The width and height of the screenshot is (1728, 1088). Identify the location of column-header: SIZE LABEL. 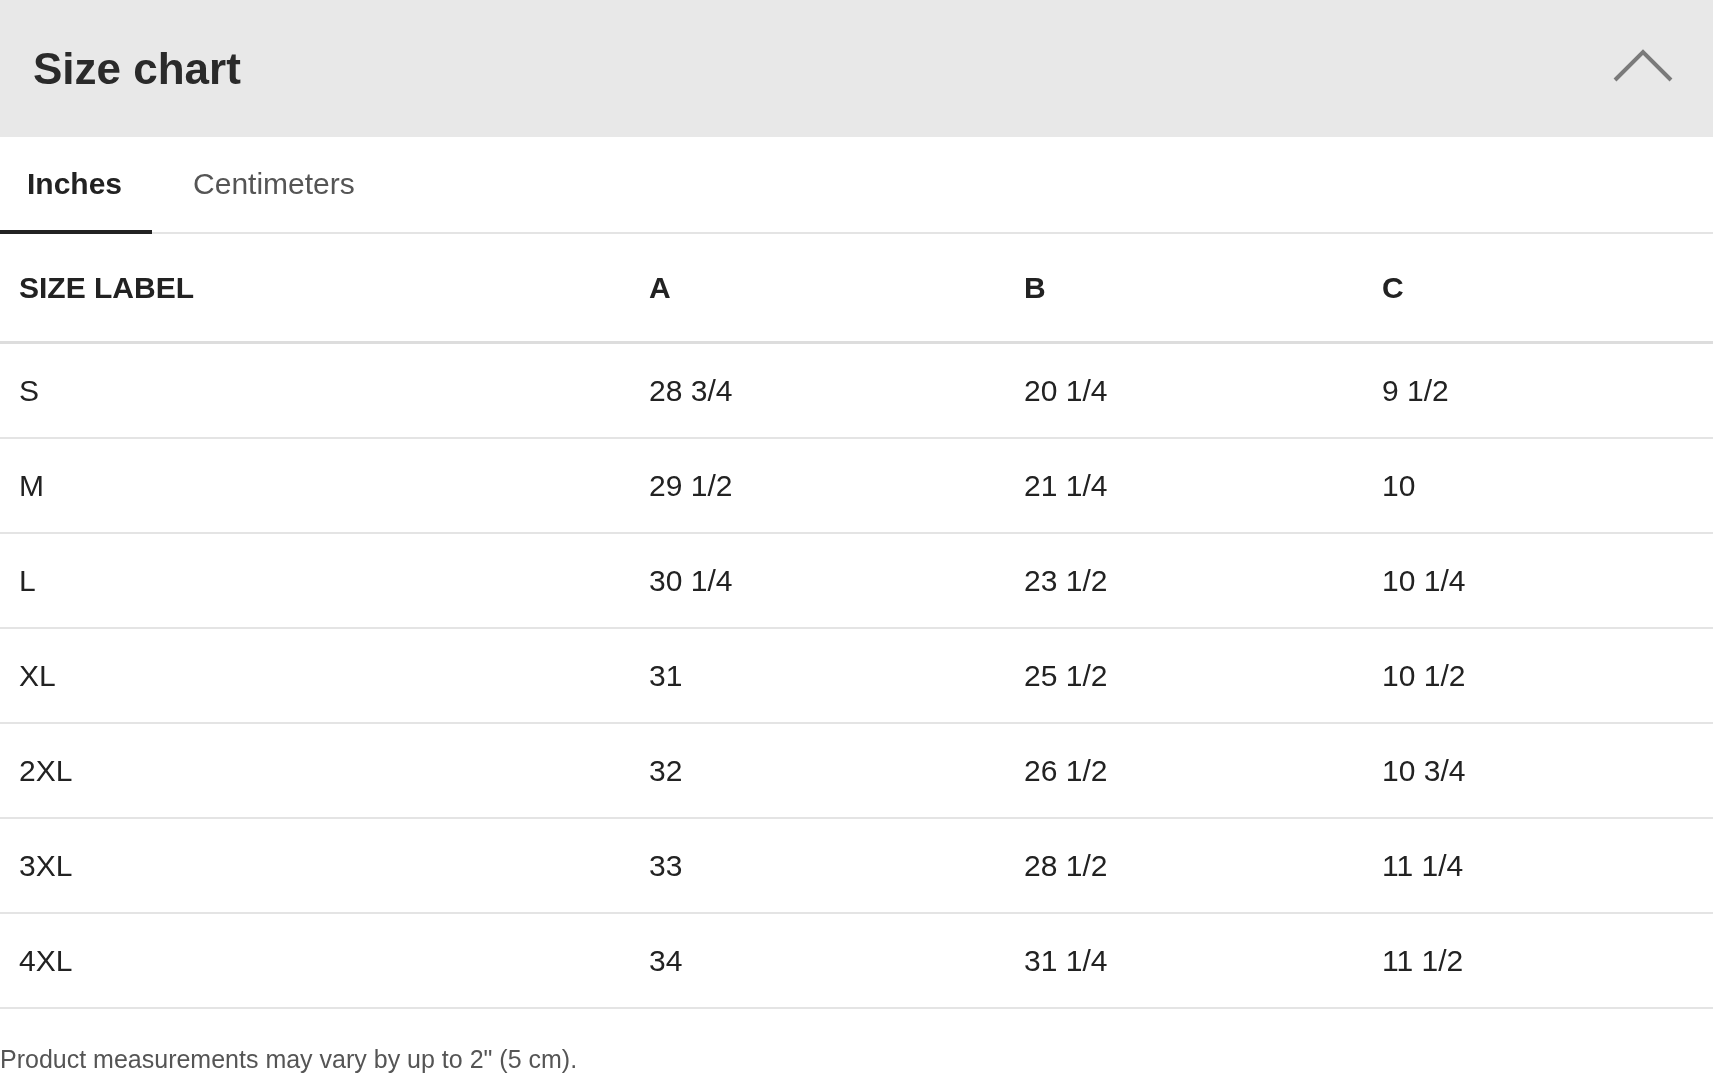
(107, 287).